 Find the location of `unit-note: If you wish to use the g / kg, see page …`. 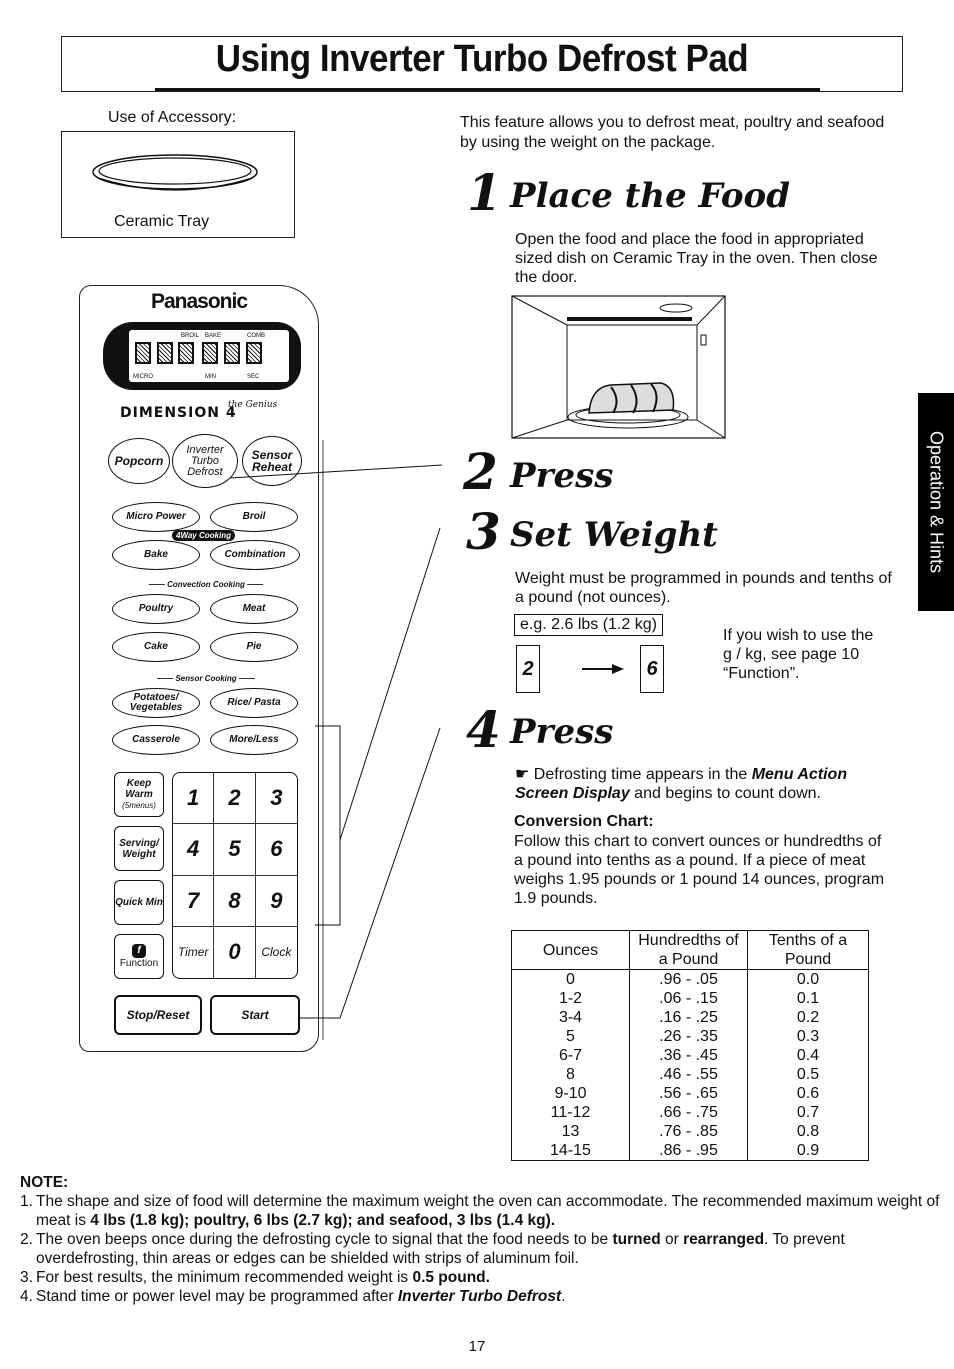

unit-note: If you wish to use the g / kg, see page … is located at coordinates (798, 654).